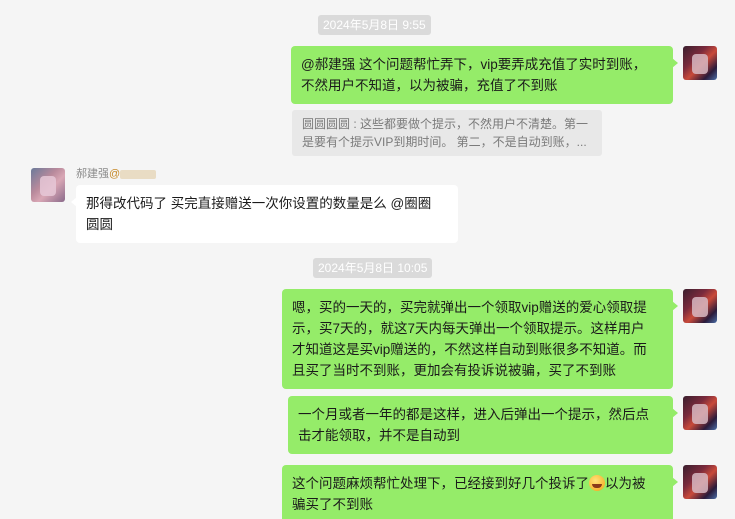  What do you see at coordinates (259, 203) in the screenshot?
I see `message-text: 那得改代码了 买完直接赠送一次你设置的数量是么 @圈圈` at bounding box center [259, 203].